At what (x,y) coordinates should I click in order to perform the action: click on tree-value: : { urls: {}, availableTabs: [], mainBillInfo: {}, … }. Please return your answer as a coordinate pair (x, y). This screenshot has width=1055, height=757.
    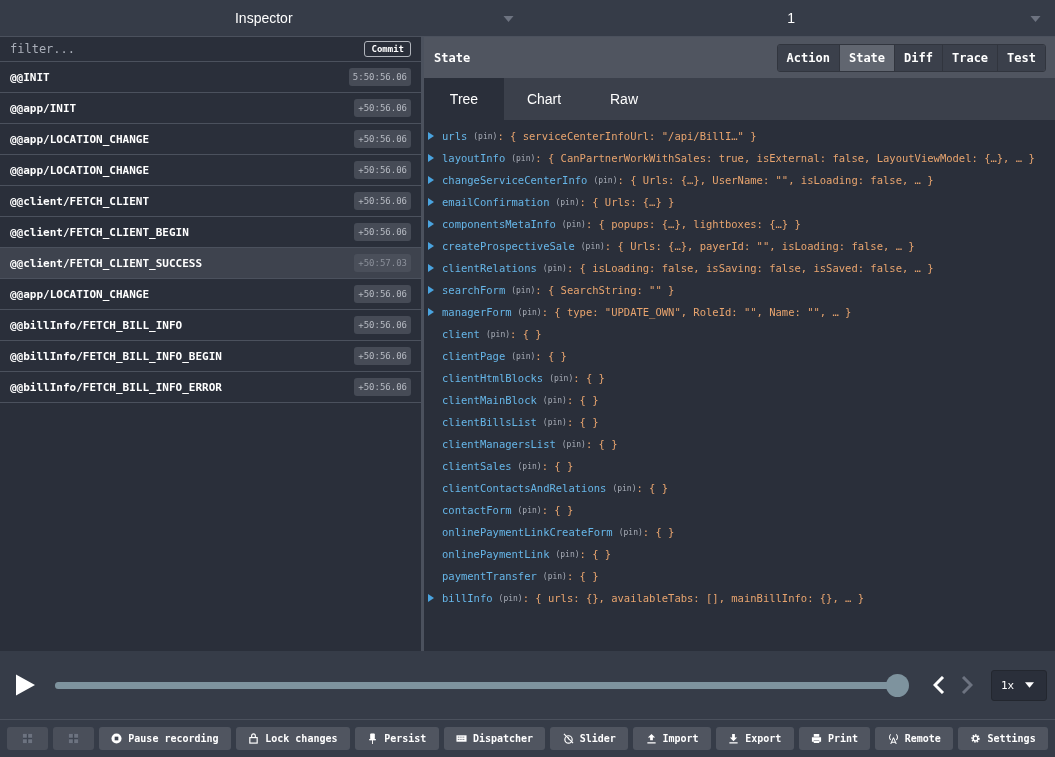
    Looking at the image, I should click on (693, 598).